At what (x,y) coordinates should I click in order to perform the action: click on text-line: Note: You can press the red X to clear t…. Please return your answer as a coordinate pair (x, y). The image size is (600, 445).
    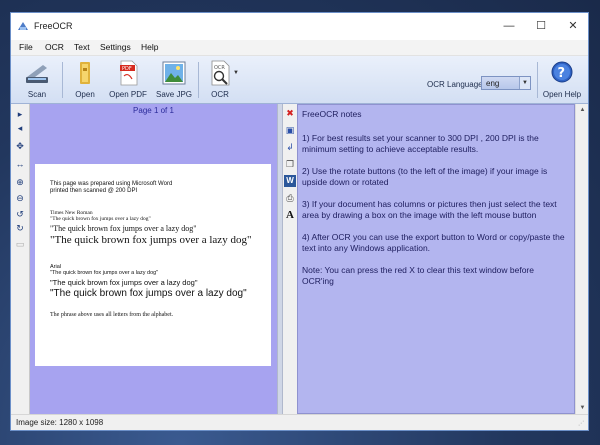
    Looking at the image, I should click on (418, 270).